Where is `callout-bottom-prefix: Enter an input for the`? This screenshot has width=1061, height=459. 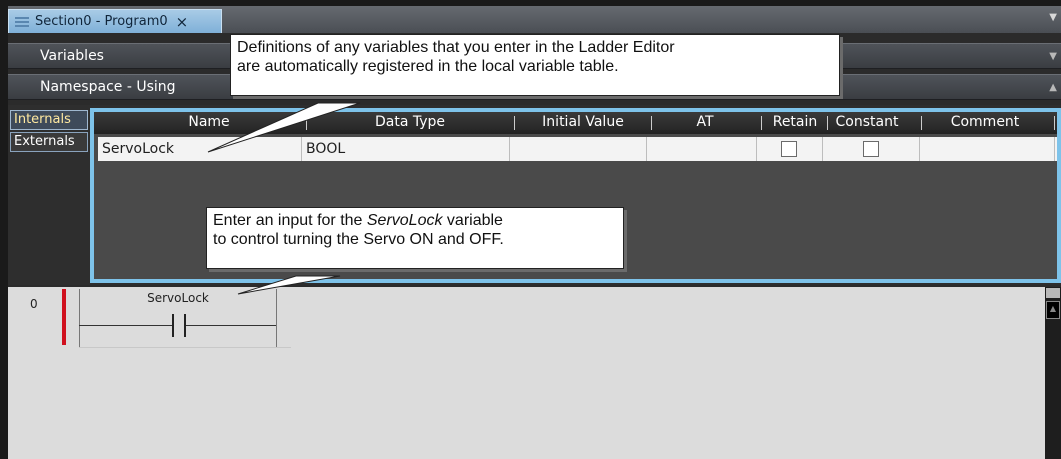 callout-bottom-prefix: Enter an input for the is located at coordinates (290, 220).